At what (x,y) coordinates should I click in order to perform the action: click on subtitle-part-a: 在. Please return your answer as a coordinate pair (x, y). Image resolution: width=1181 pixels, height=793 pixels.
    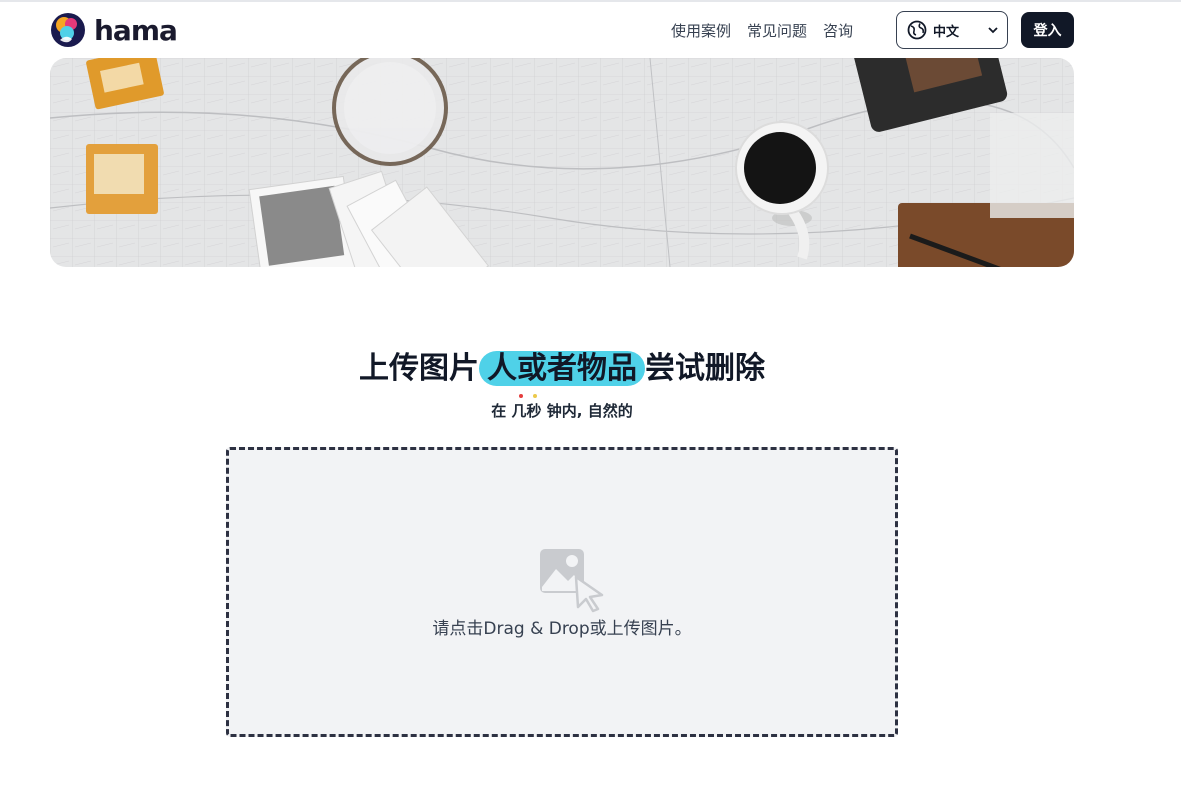
    Looking at the image, I should click on (499, 411).